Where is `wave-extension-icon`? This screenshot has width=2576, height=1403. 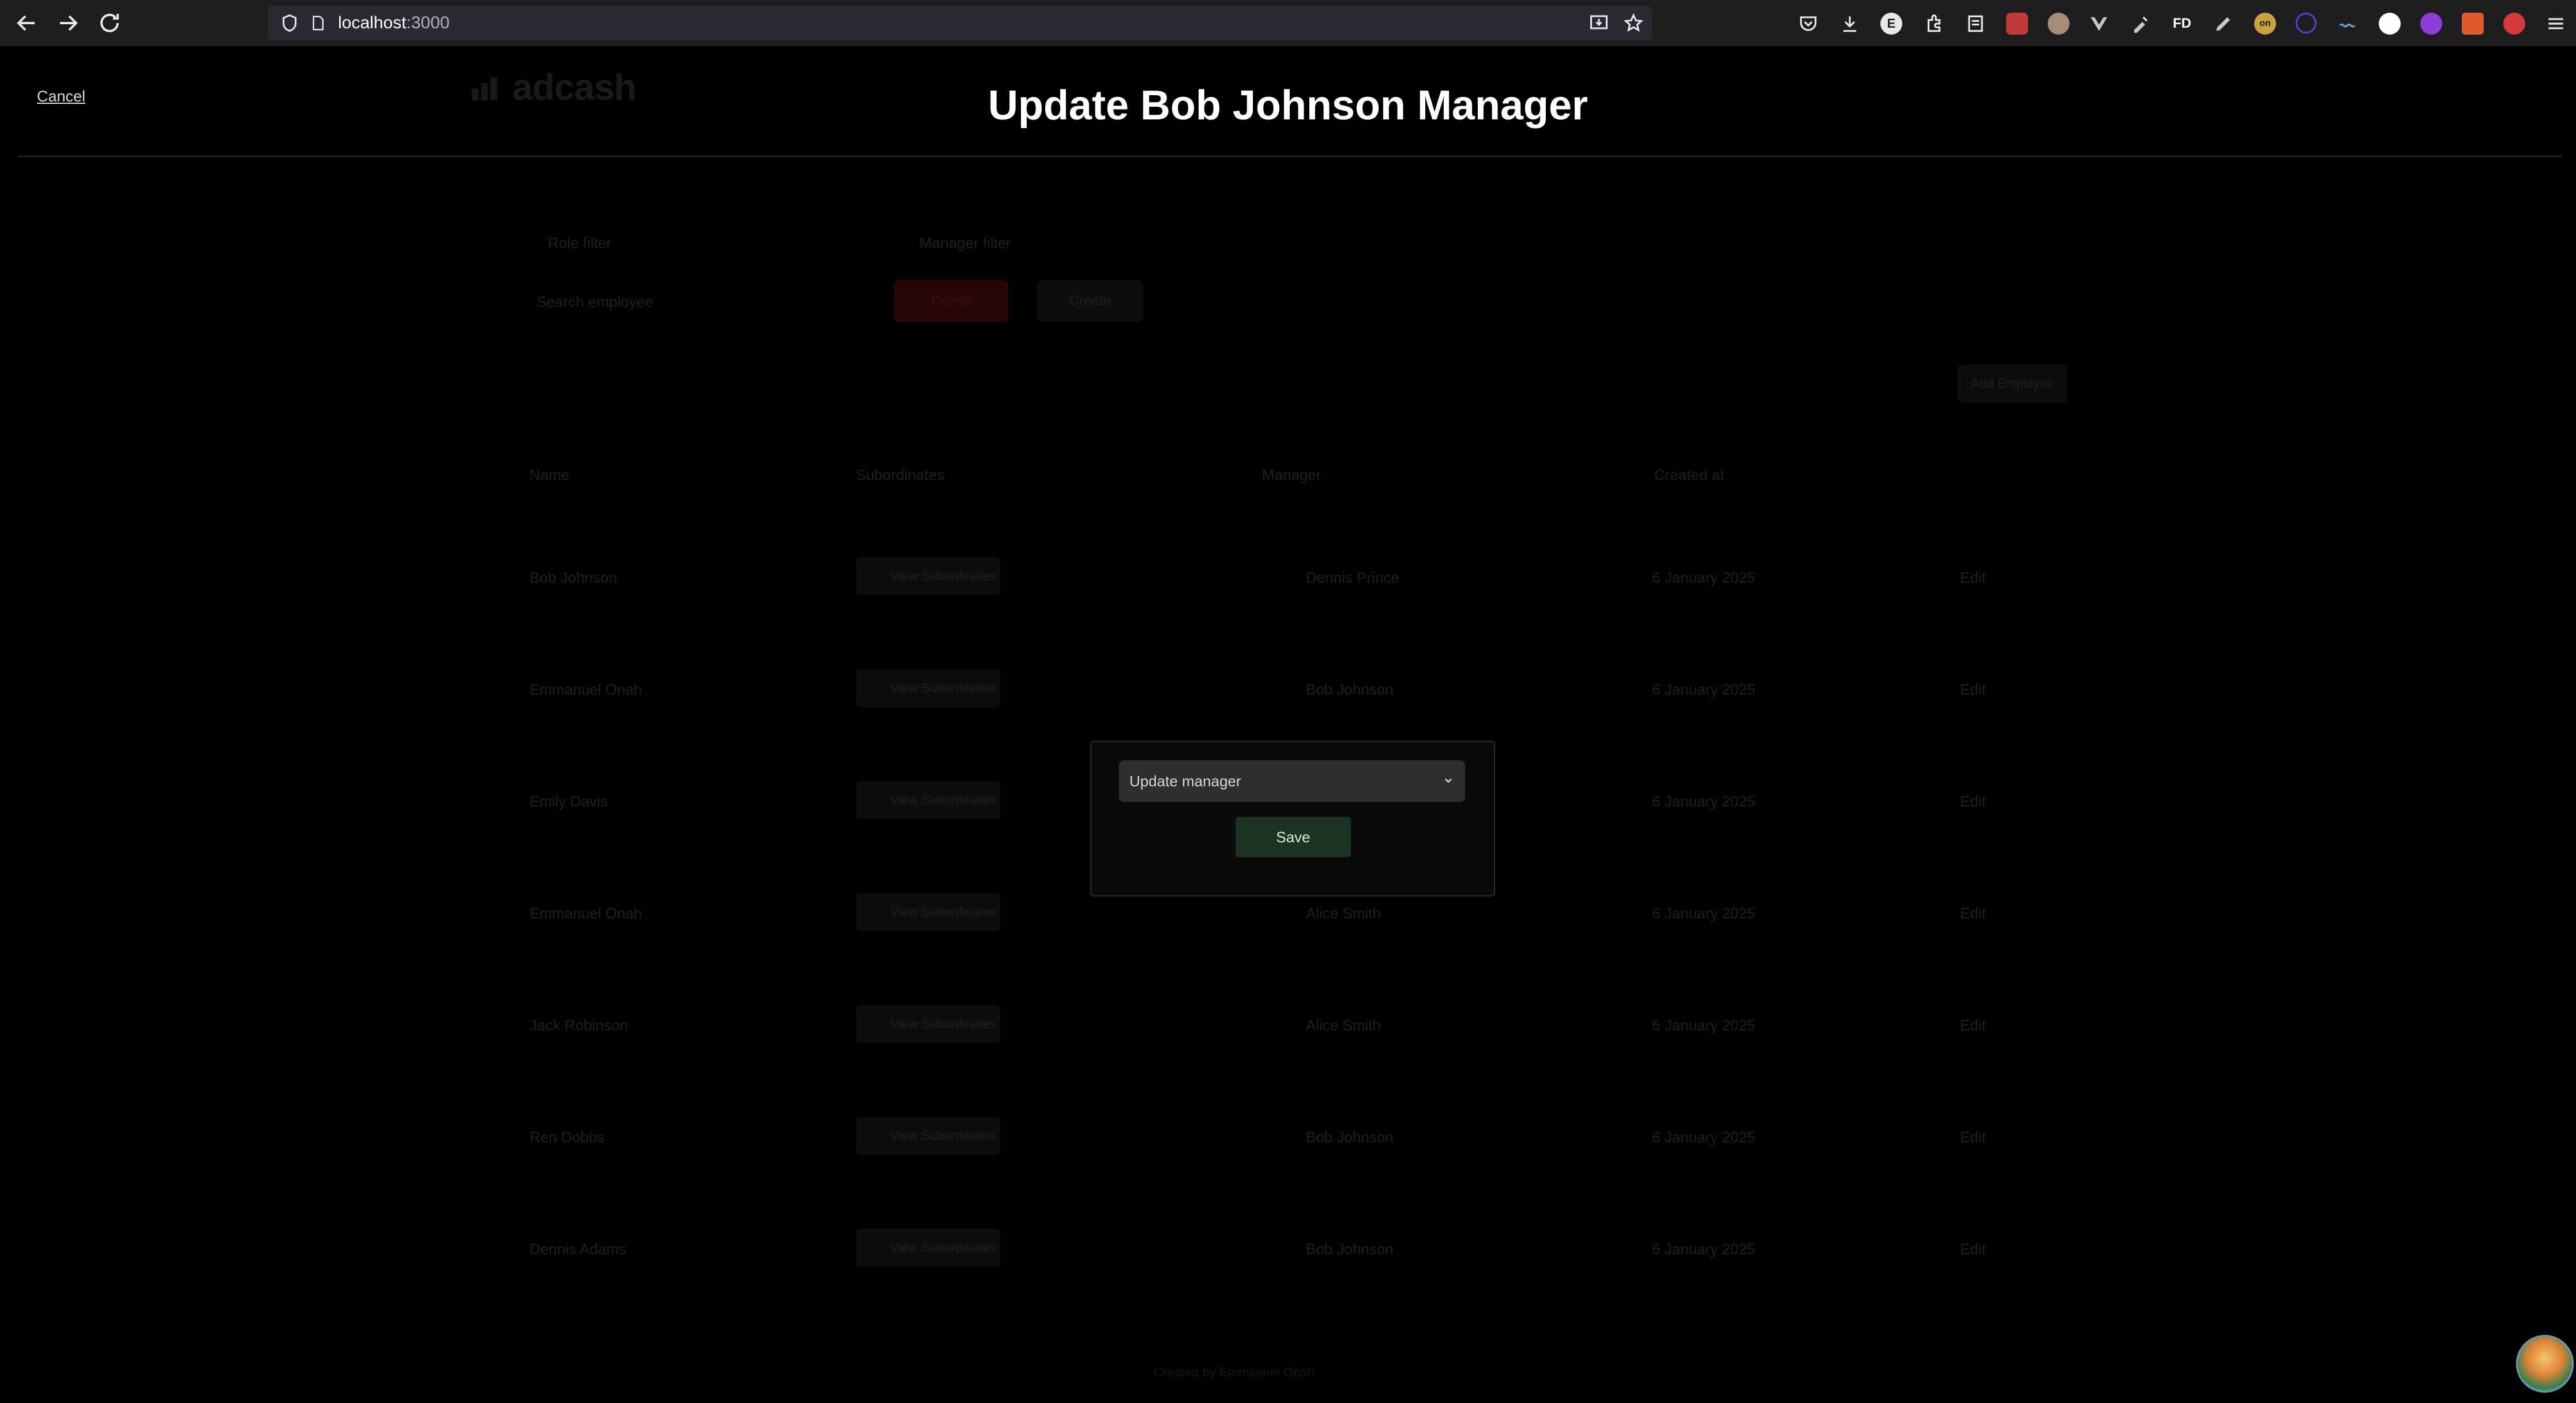
wave-extension-icon is located at coordinates (2348, 24).